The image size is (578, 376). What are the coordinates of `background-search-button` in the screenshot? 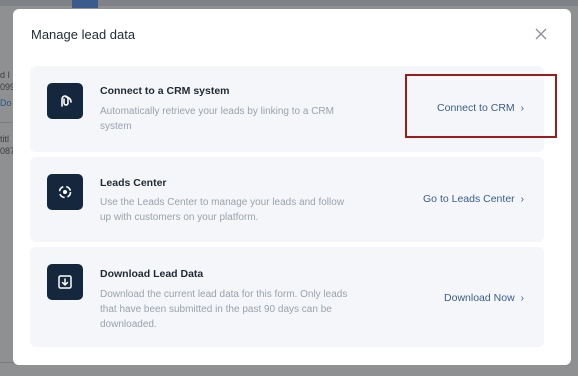 It's located at (85, 4).